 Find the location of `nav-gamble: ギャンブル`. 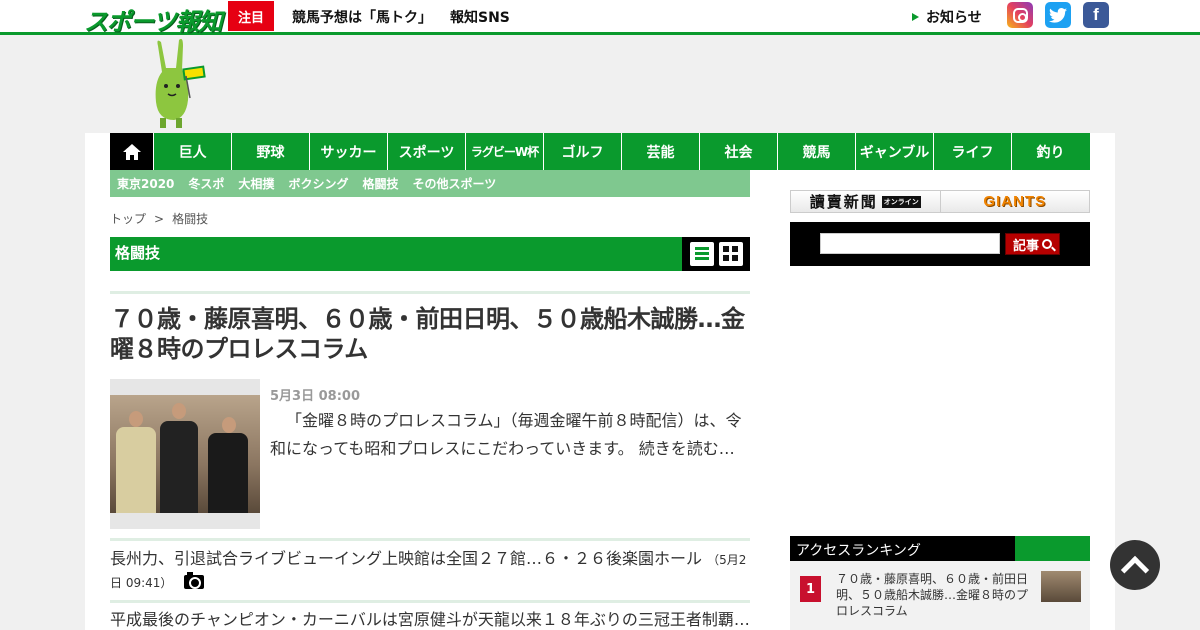

nav-gamble: ギャンブル is located at coordinates (894, 151).